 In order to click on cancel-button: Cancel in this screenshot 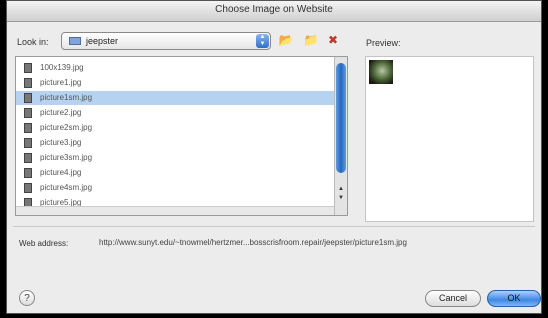, I will do `click(453, 298)`.